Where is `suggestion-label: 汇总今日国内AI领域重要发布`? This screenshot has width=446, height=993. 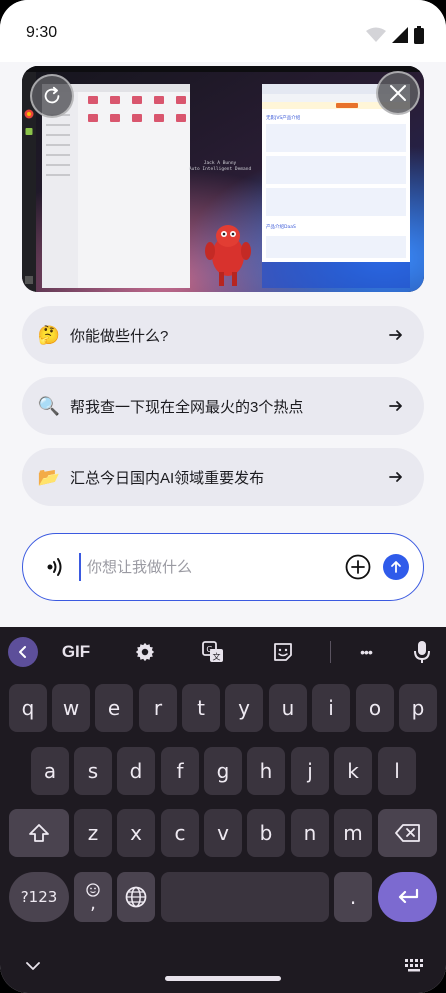 suggestion-label: 汇总今日国内AI领域重要发布 is located at coordinates (167, 478).